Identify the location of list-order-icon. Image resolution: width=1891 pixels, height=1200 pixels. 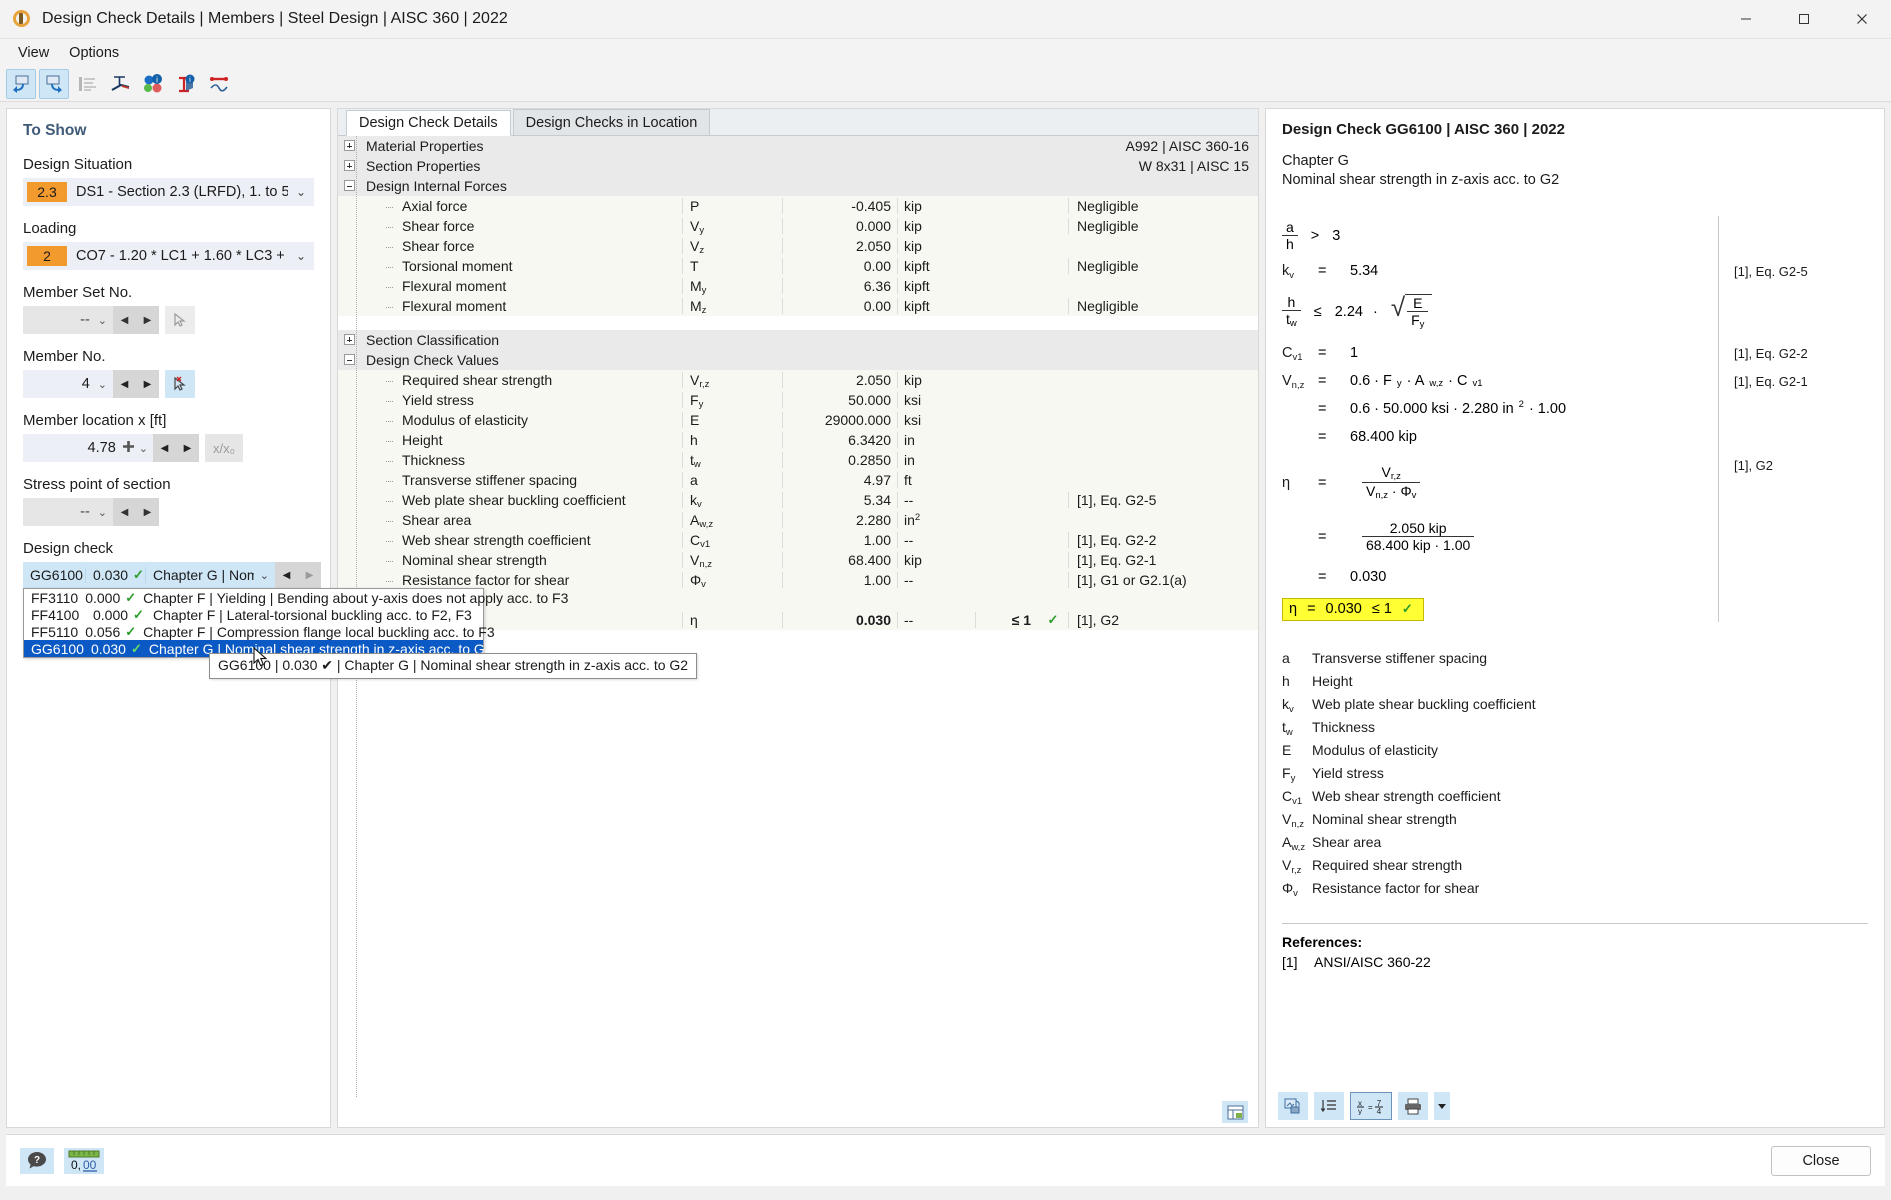
(1329, 1106).